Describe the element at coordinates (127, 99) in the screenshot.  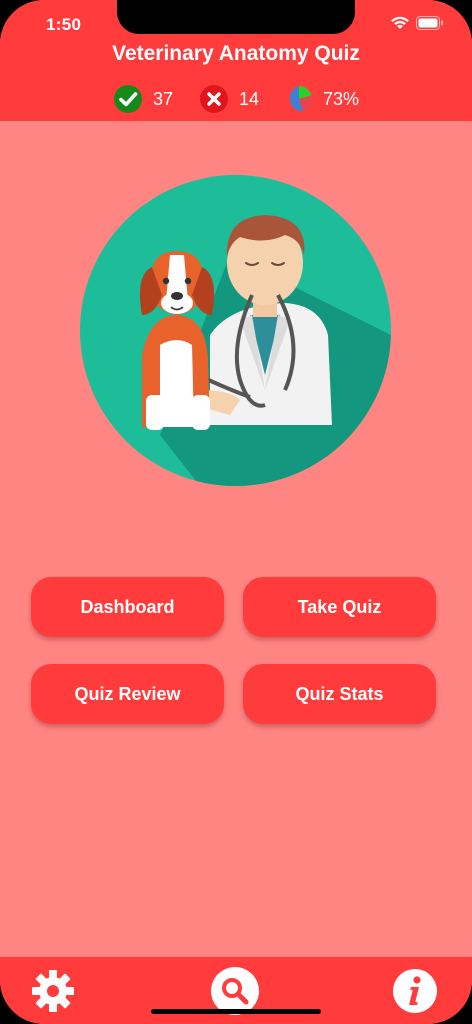
I see `checkmark-icon` at that location.